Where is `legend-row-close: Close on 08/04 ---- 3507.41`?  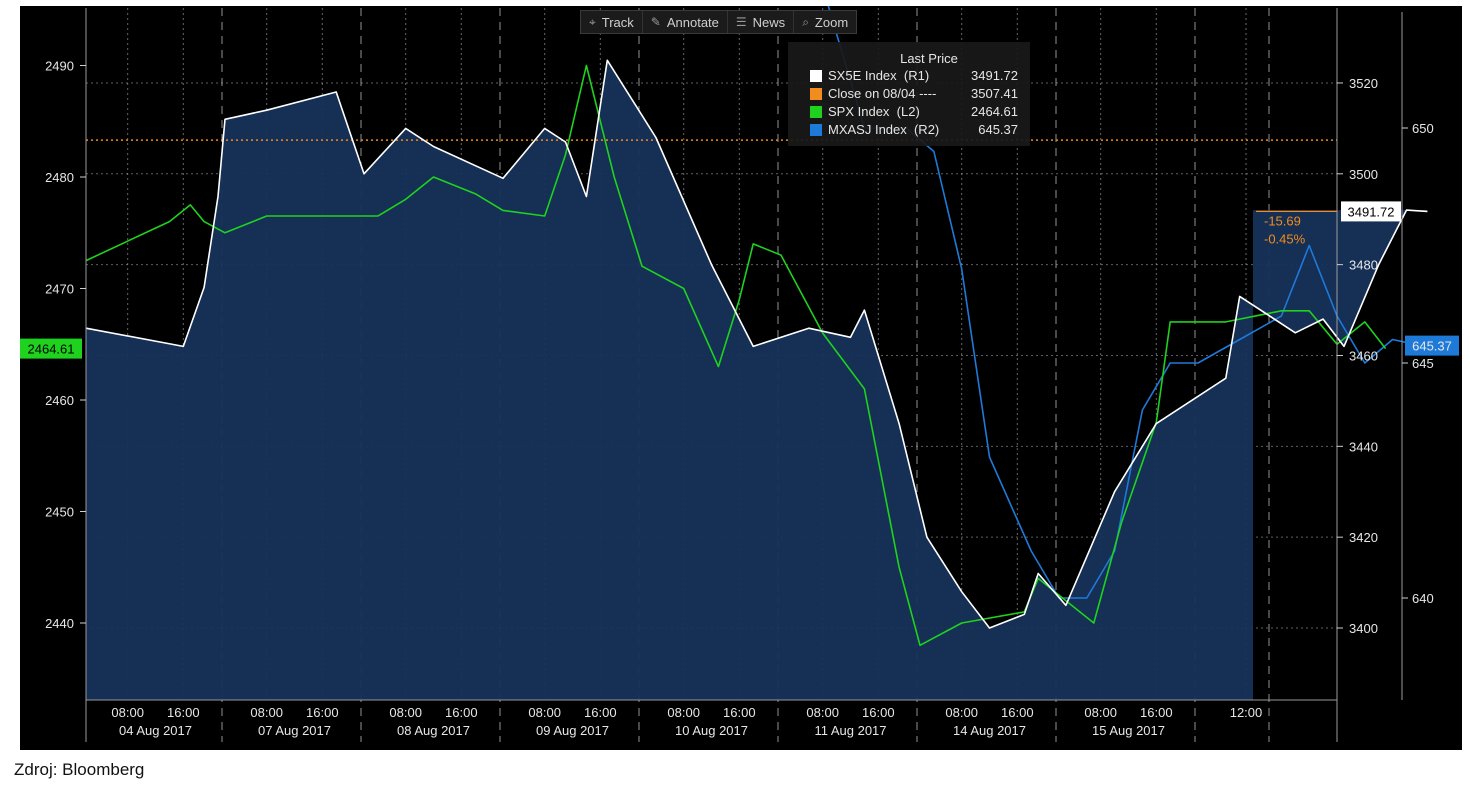
legend-row-close: Close on 08/04 ---- 3507.41 is located at coordinates (911, 94).